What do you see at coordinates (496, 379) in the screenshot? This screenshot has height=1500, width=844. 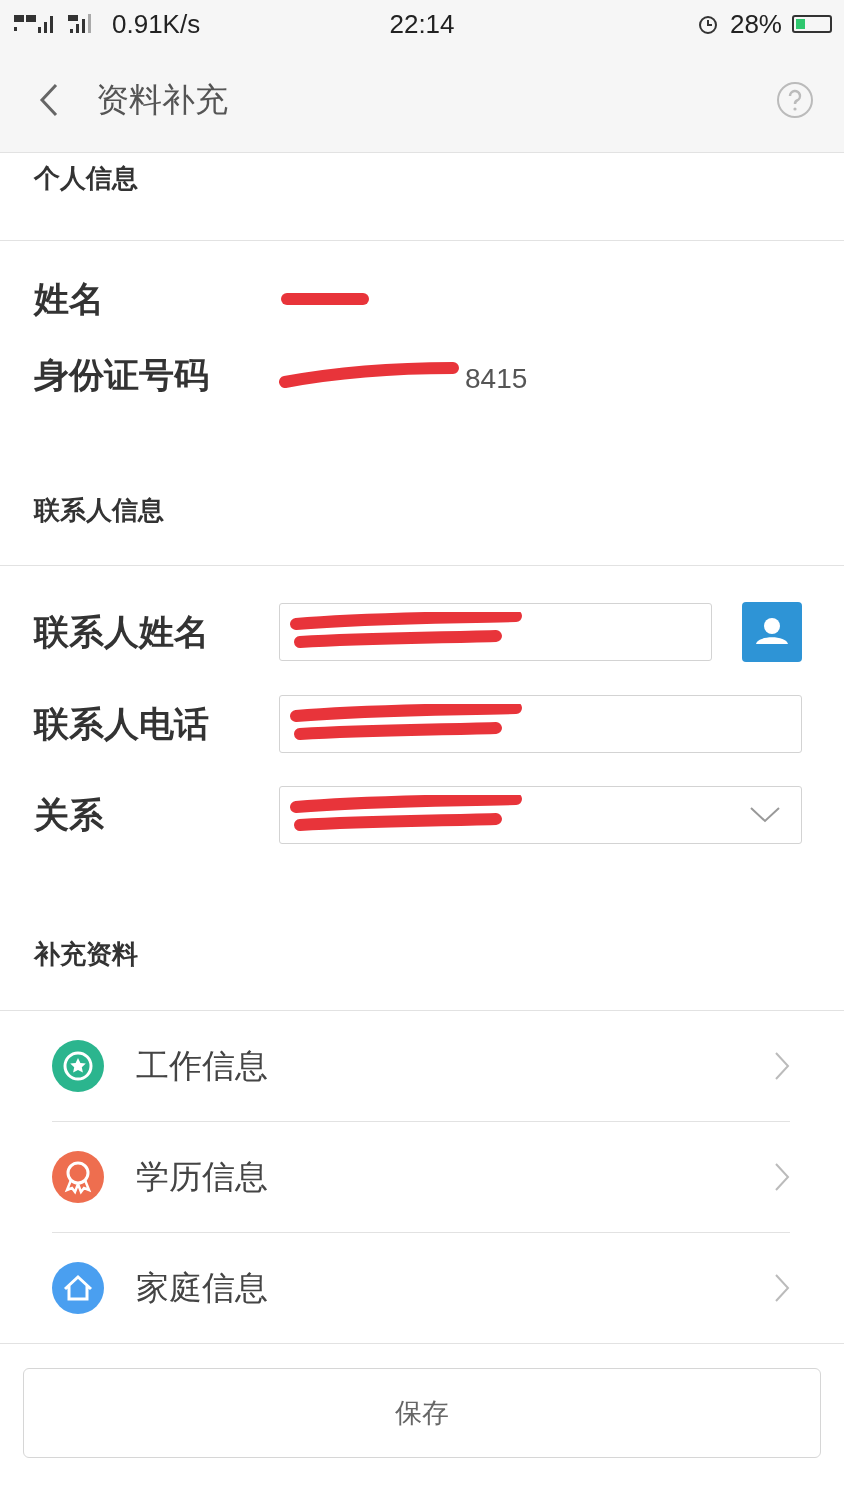 I see `field-value: 8415` at bounding box center [496, 379].